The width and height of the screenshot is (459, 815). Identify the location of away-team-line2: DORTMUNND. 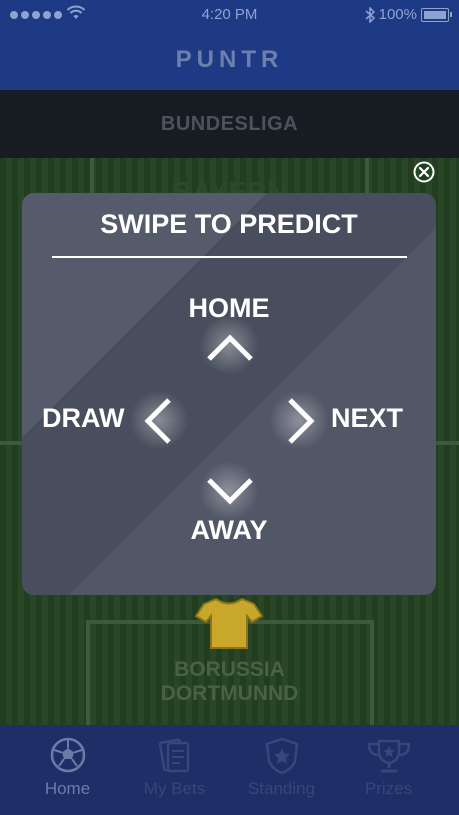
(229, 693).